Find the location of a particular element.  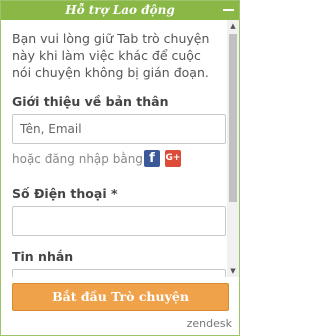

google-plus-icon: G+ is located at coordinates (173, 158).